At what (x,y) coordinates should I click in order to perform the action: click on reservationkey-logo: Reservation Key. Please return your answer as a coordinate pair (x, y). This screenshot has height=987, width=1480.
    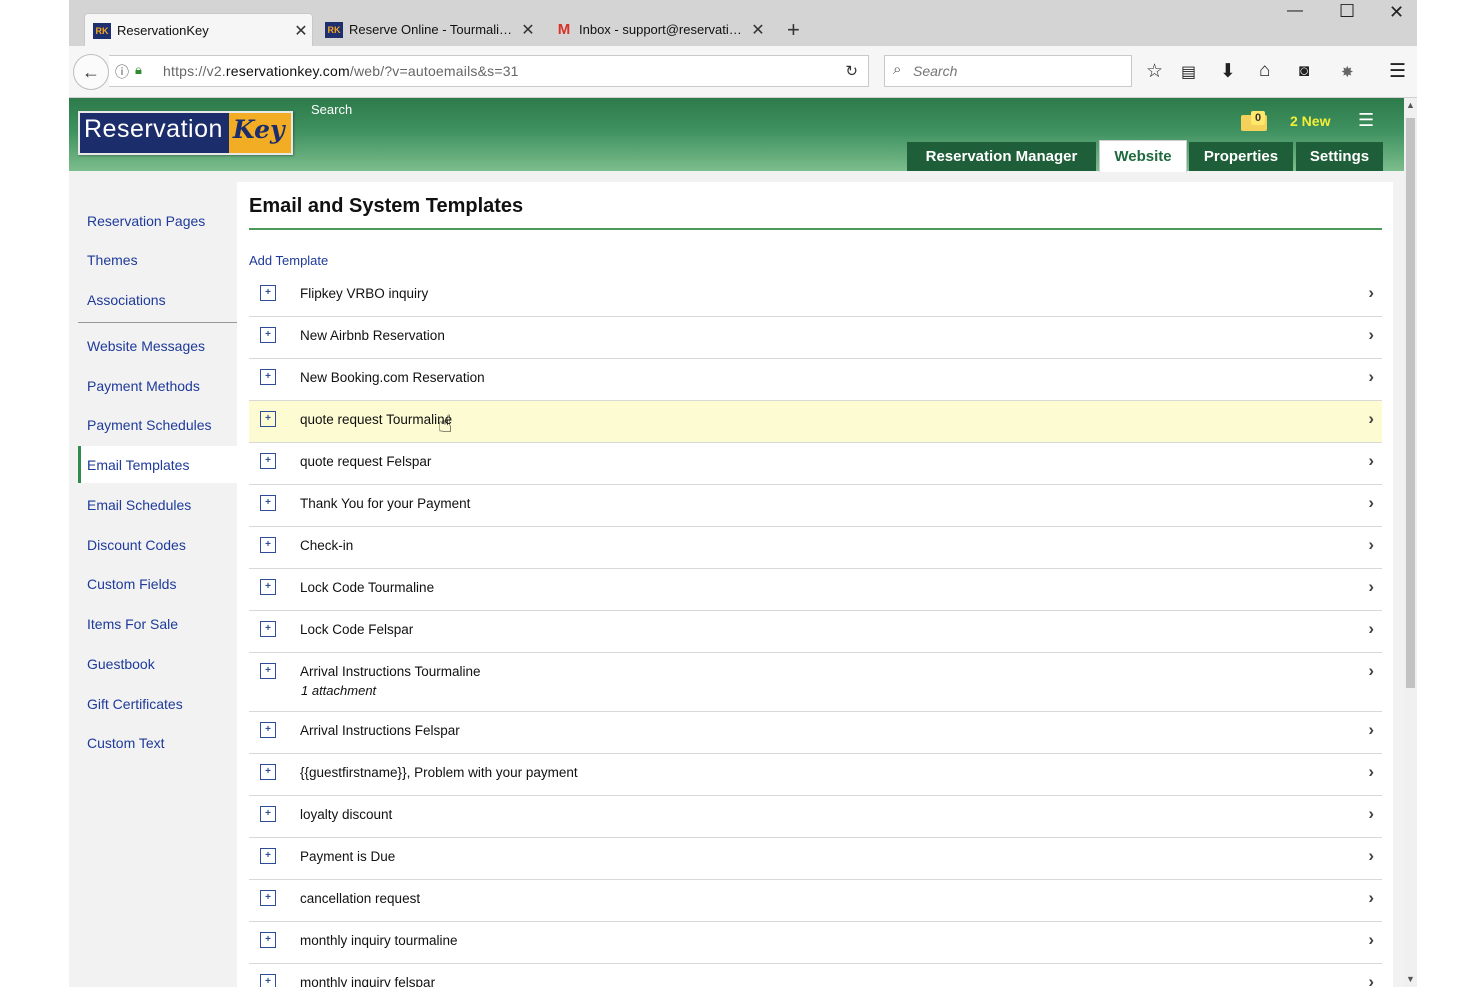
    Looking at the image, I should click on (185, 133).